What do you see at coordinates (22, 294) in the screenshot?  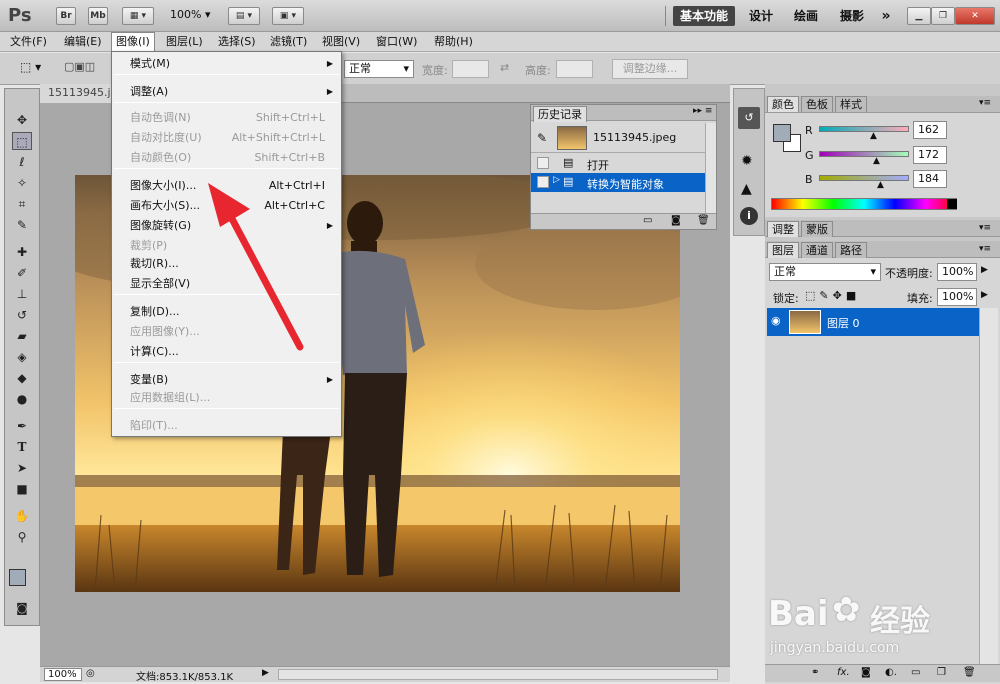 I see `stamp-tool-icon: ⊥` at bounding box center [22, 294].